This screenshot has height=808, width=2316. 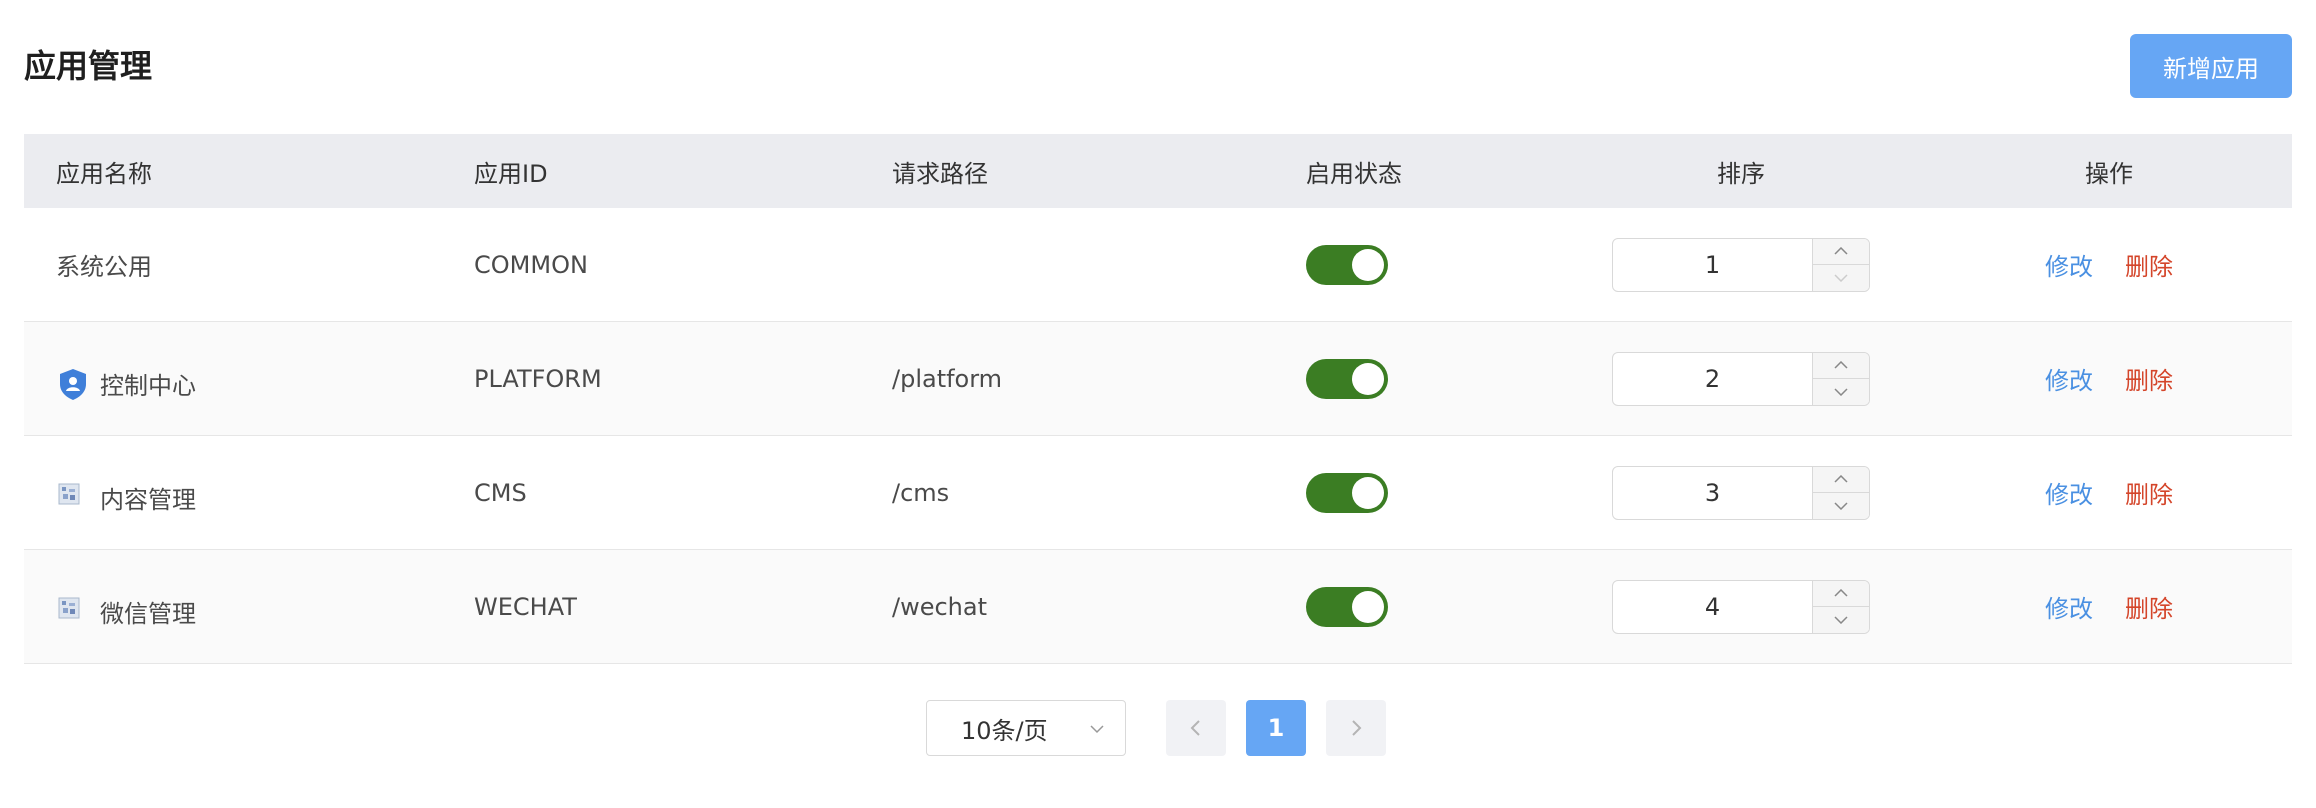 What do you see at coordinates (2109, 173) in the screenshot?
I see `column-header-actions: 操作` at bounding box center [2109, 173].